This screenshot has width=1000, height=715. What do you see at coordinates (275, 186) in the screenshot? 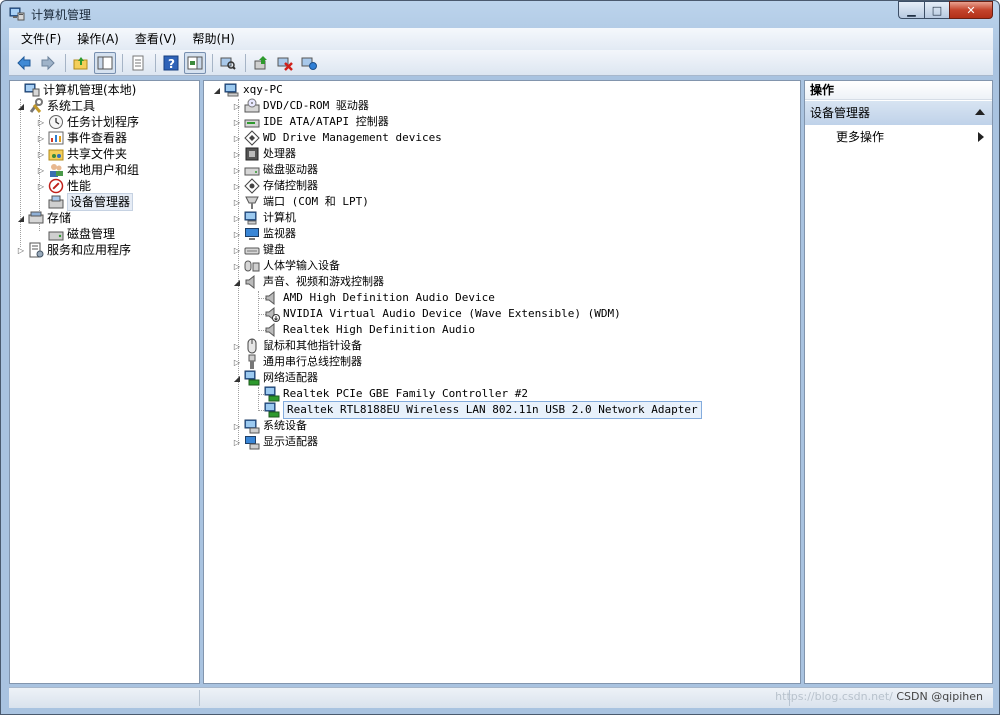
I see `device-category-storage-controllers: ▷ 存储控制器` at bounding box center [275, 186].